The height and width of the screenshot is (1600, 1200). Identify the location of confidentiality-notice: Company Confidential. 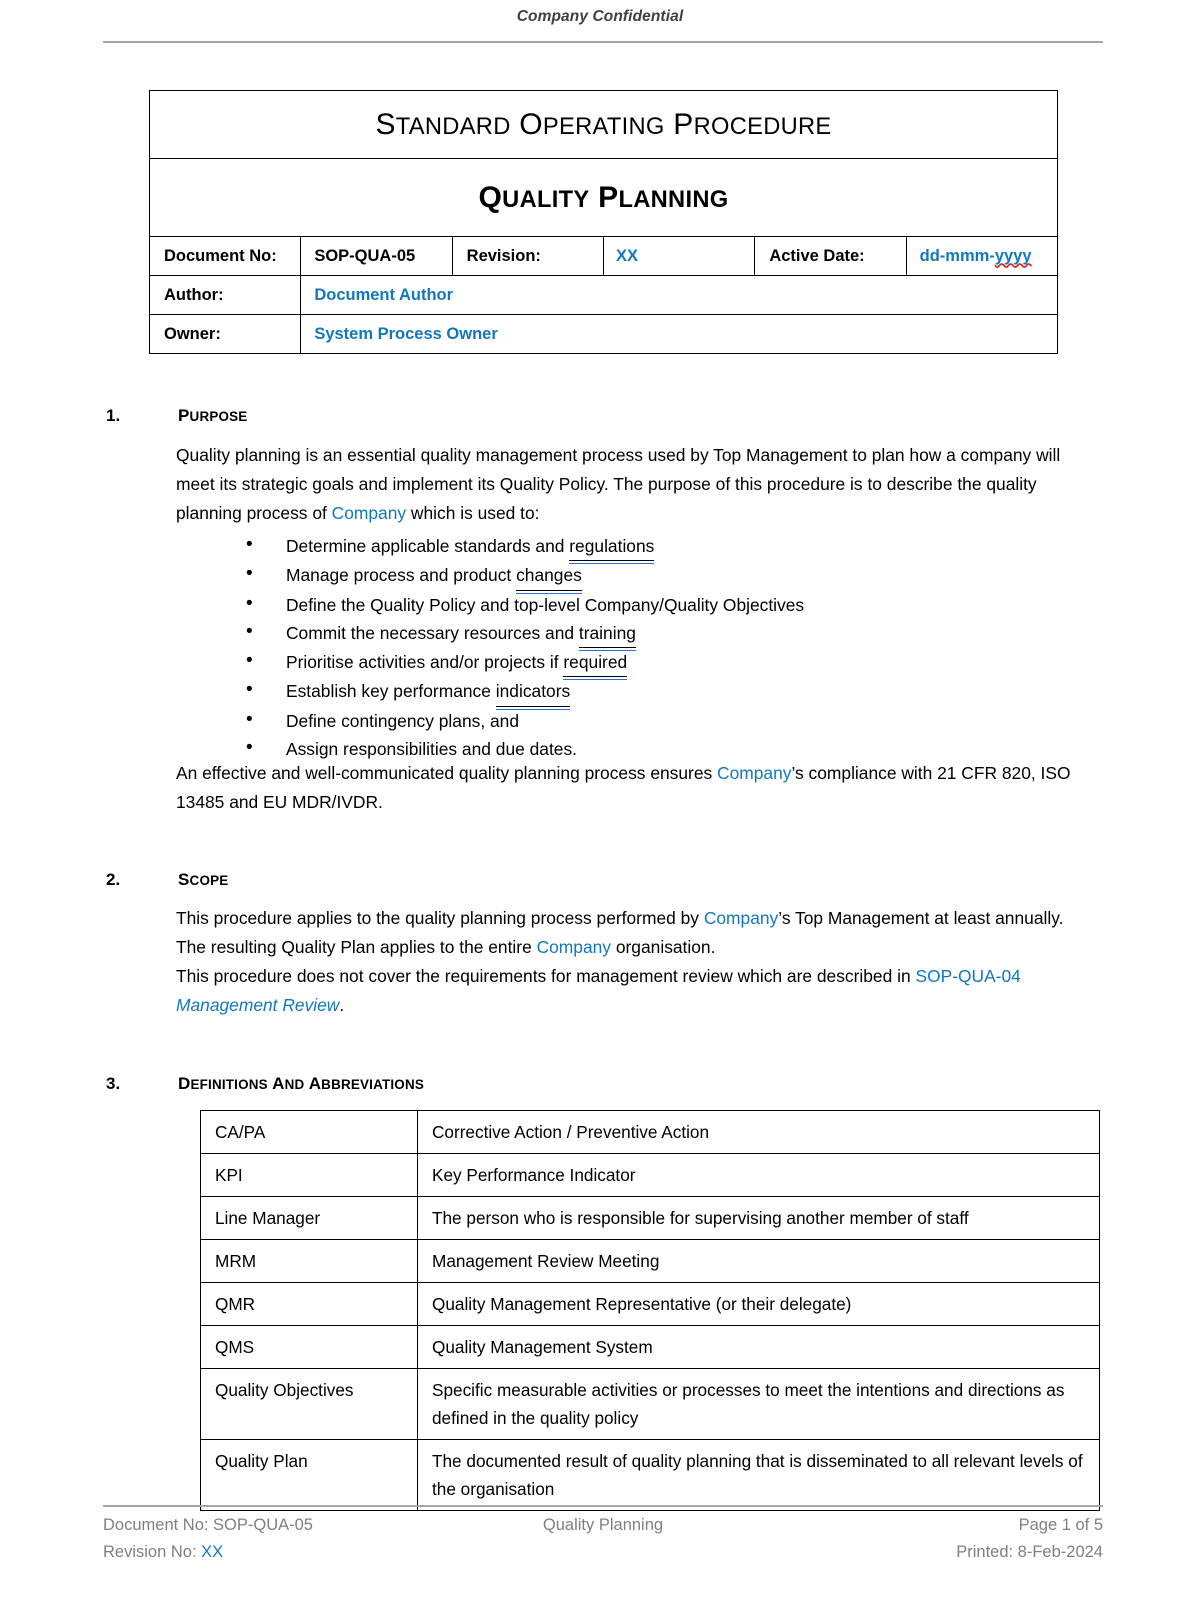
(600, 16).